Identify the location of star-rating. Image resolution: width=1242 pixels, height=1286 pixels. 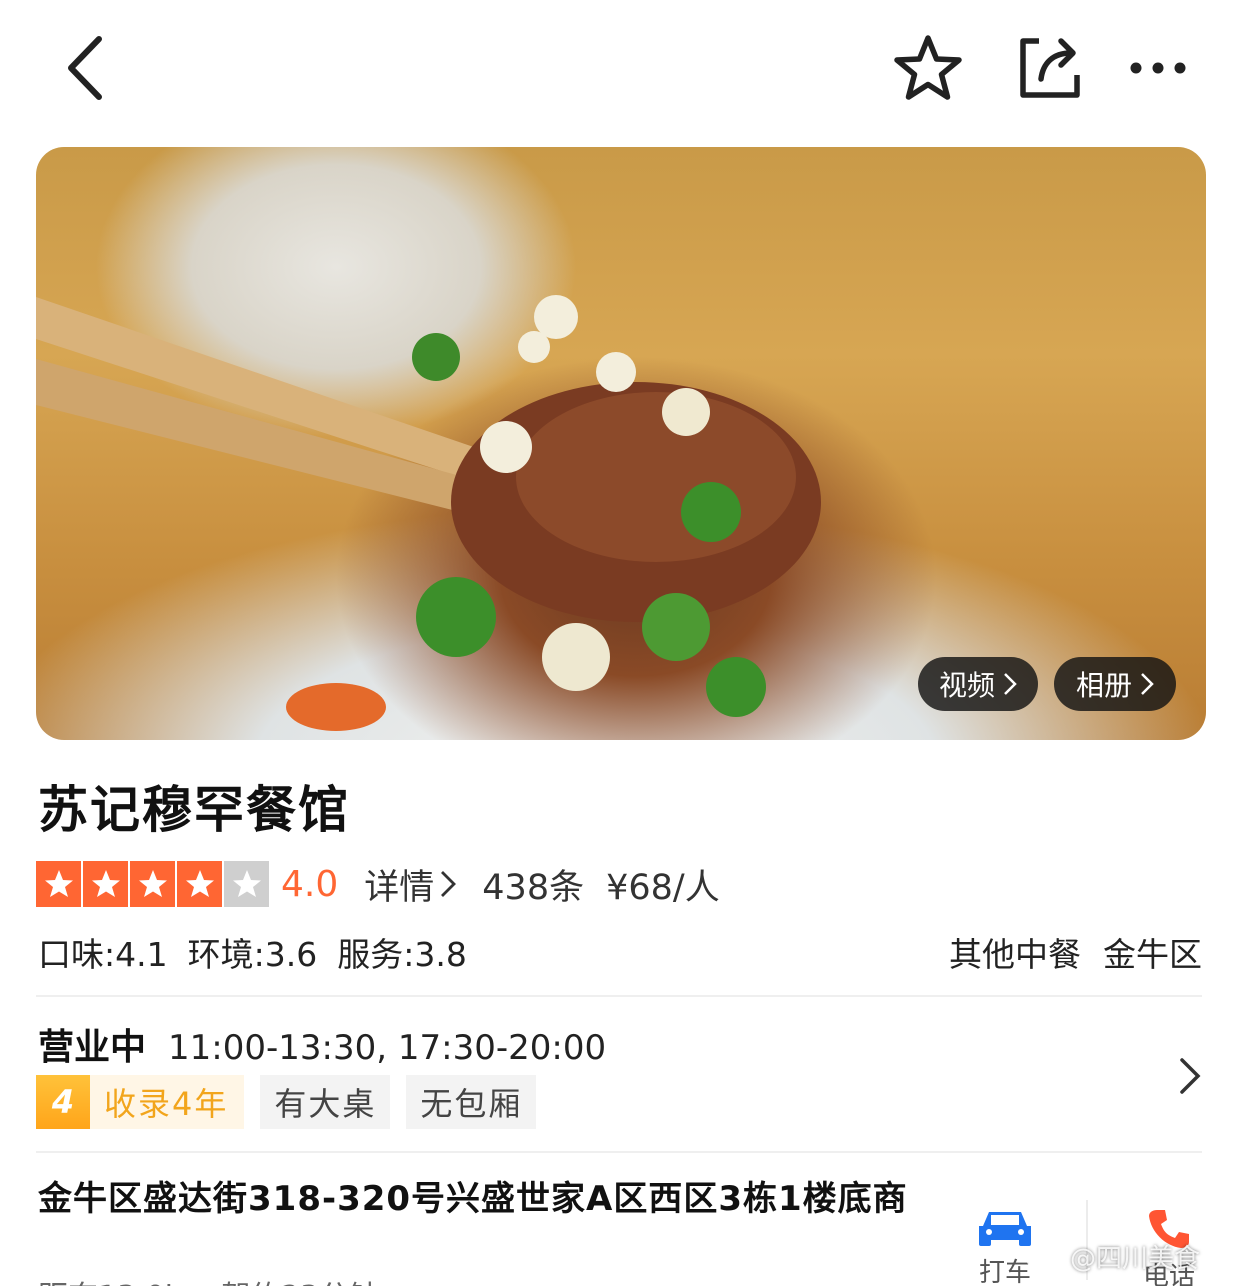
(152, 884).